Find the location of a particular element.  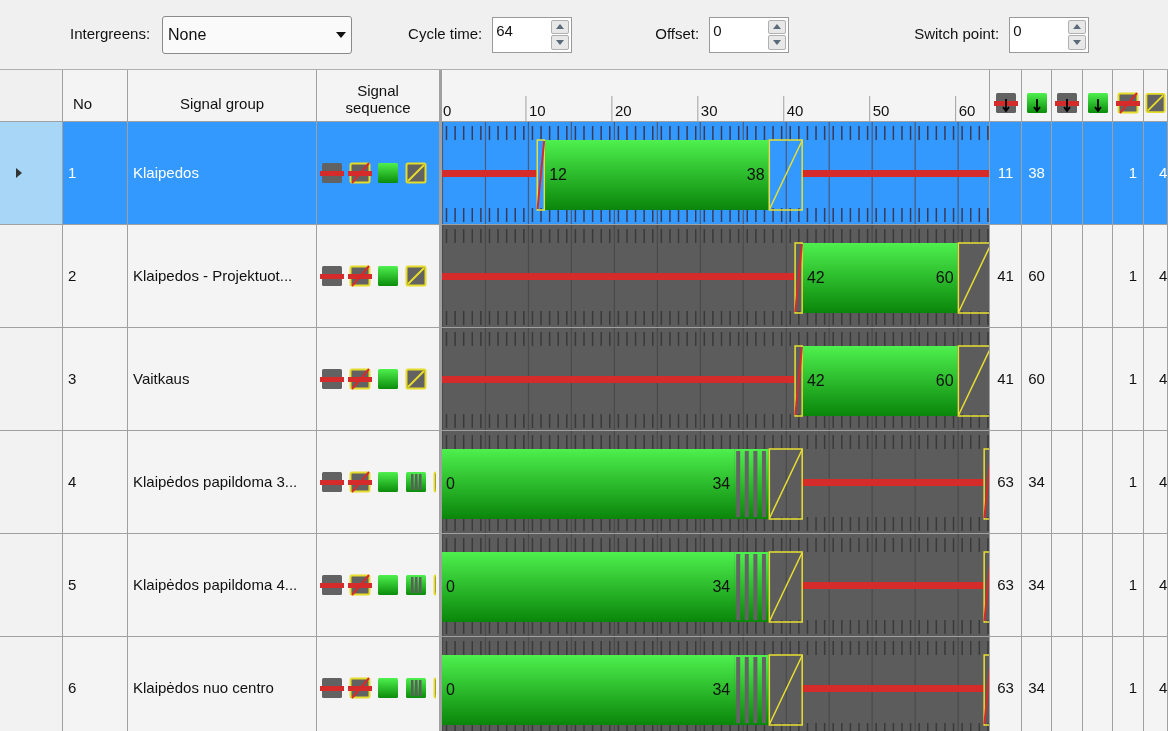

time-tick-label: 40 is located at coordinates (795, 110).